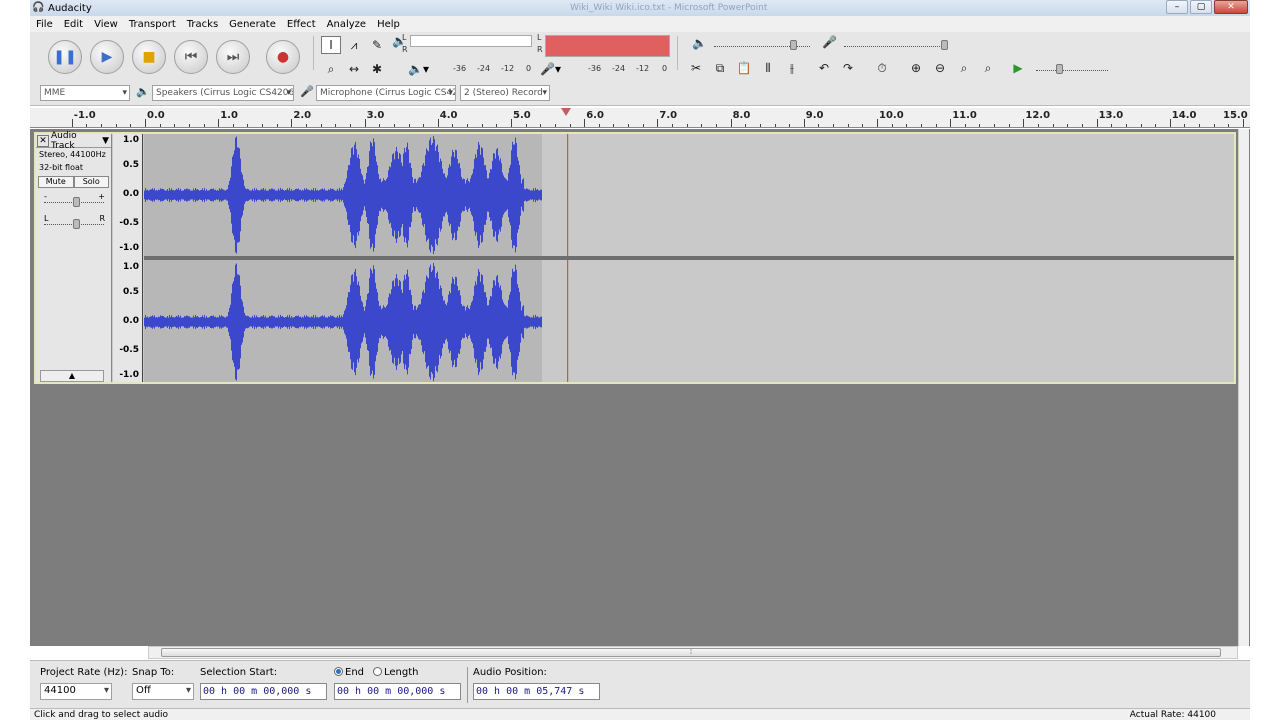  What do you see at coordinates (536, 691) in the screenshot?
I see `audio-position-field: 00 h 00 m 05,747 s` at bounding box center [536, 691].